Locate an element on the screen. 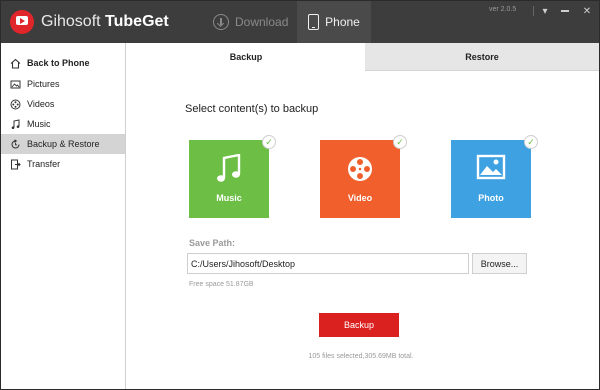 The height and width of the screenshot is (390, 600). download-icon is located at coordinates (221, 22).